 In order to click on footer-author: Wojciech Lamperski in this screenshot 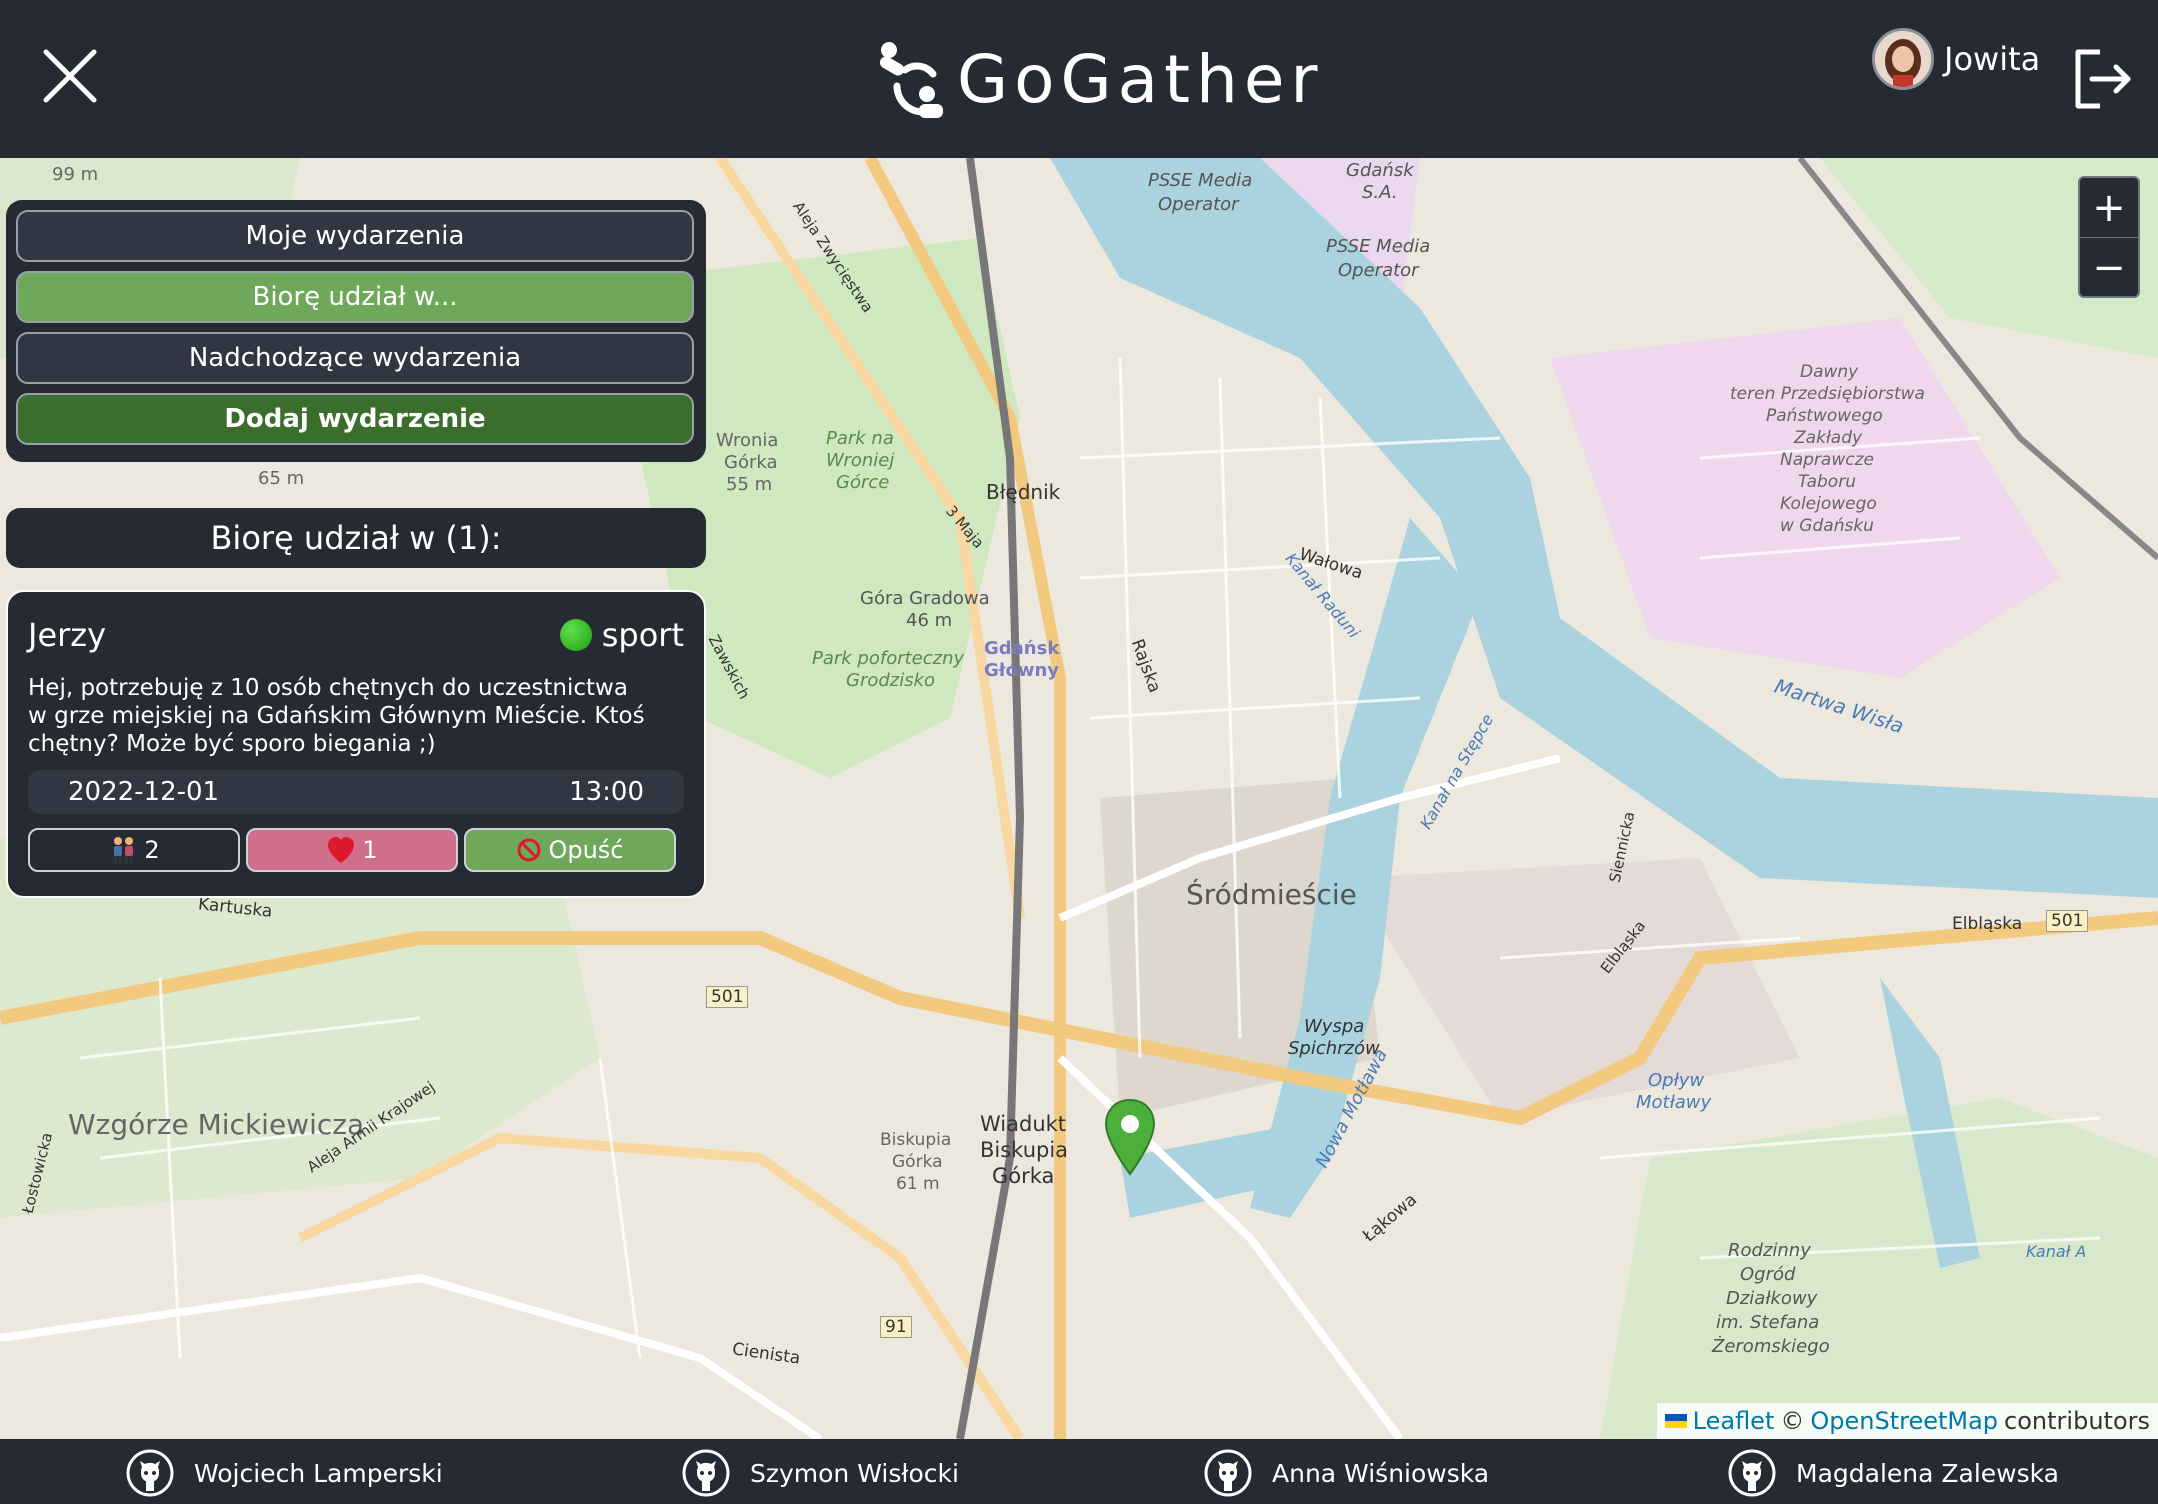, I will do `click(284, 1473)`.